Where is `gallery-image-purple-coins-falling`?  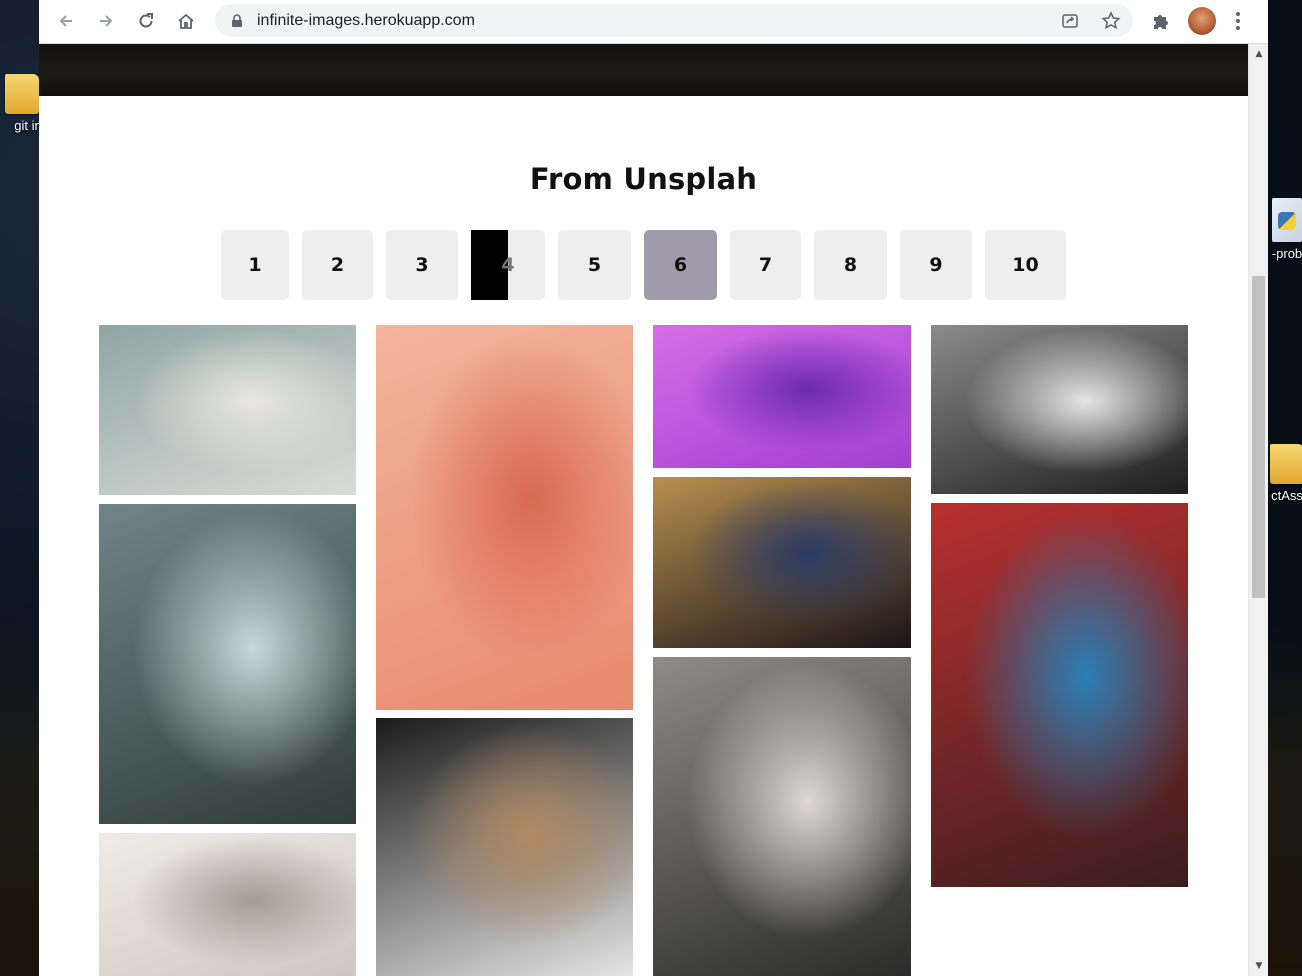 gallery-image-purple-coins-falling is located at coordinates (782, 396).